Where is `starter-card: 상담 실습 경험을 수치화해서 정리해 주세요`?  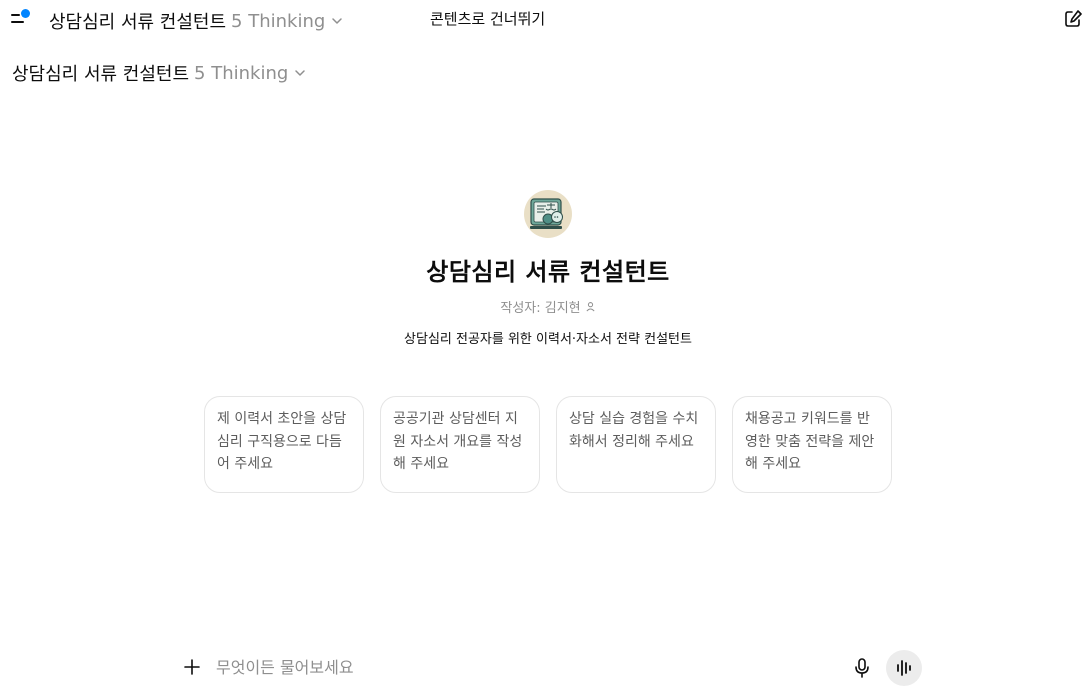
starter-card: 상담 실습 경험을 수치화해서 정리해 주세요 is located at coordinates (636, 444).